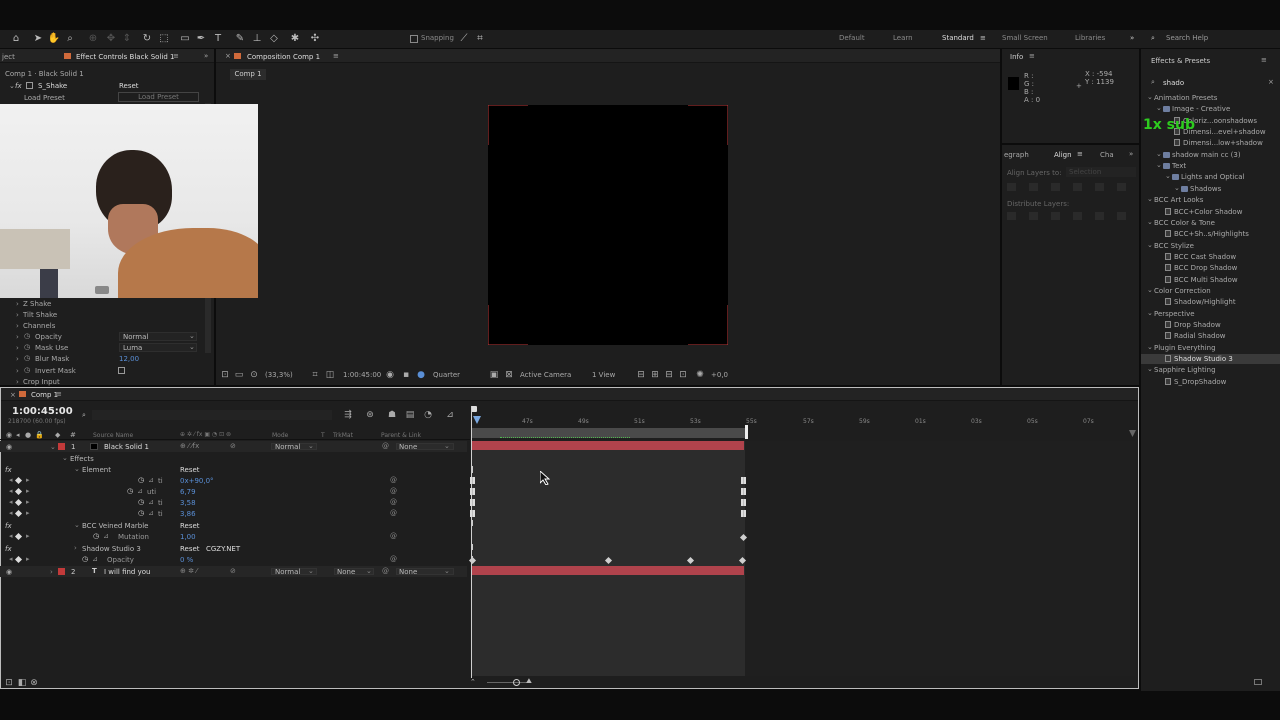 This screenshot has width=1280, height=720. I want to click on zoom-out-icon: ⌃, so click(473, 682).